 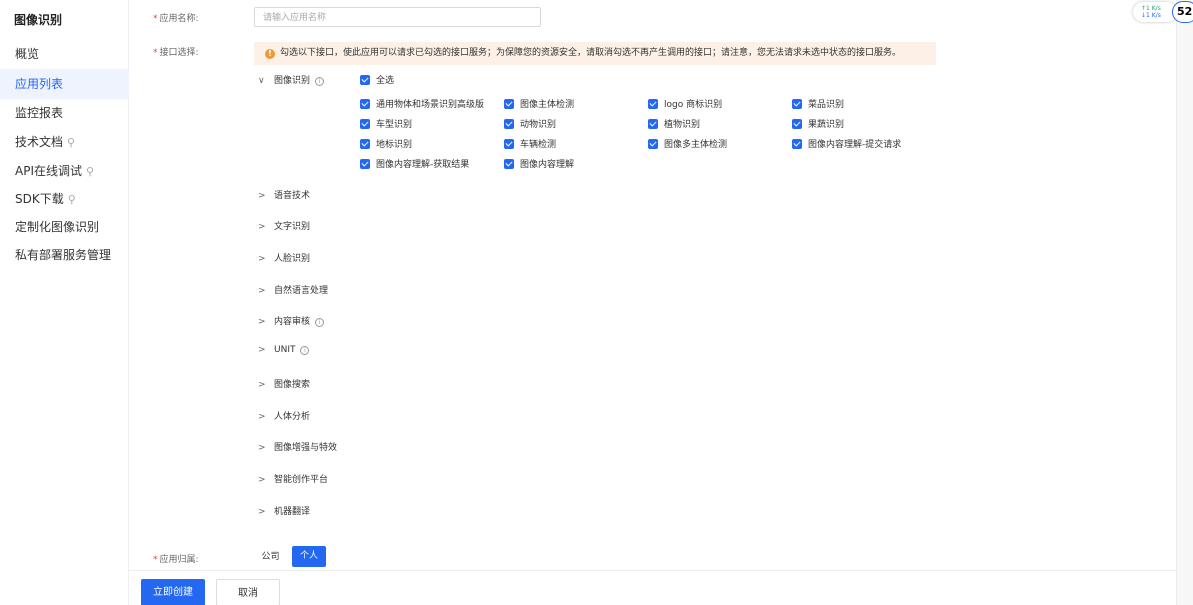 What do you see at coordinates (292, 512) in the screenshot?
I see `group-label: 机器翻译` at bounding box center [292, 512].